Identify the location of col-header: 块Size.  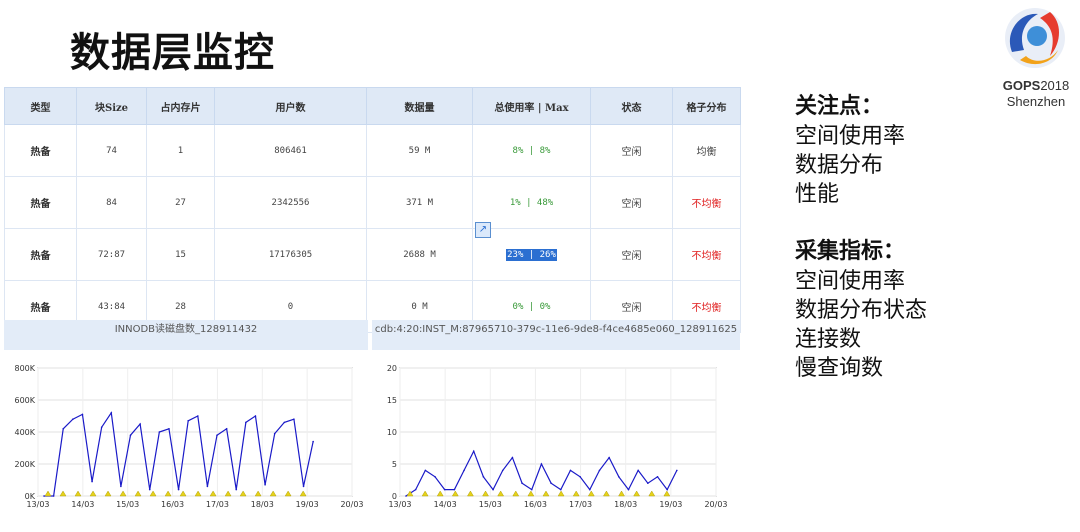
(111, 106).